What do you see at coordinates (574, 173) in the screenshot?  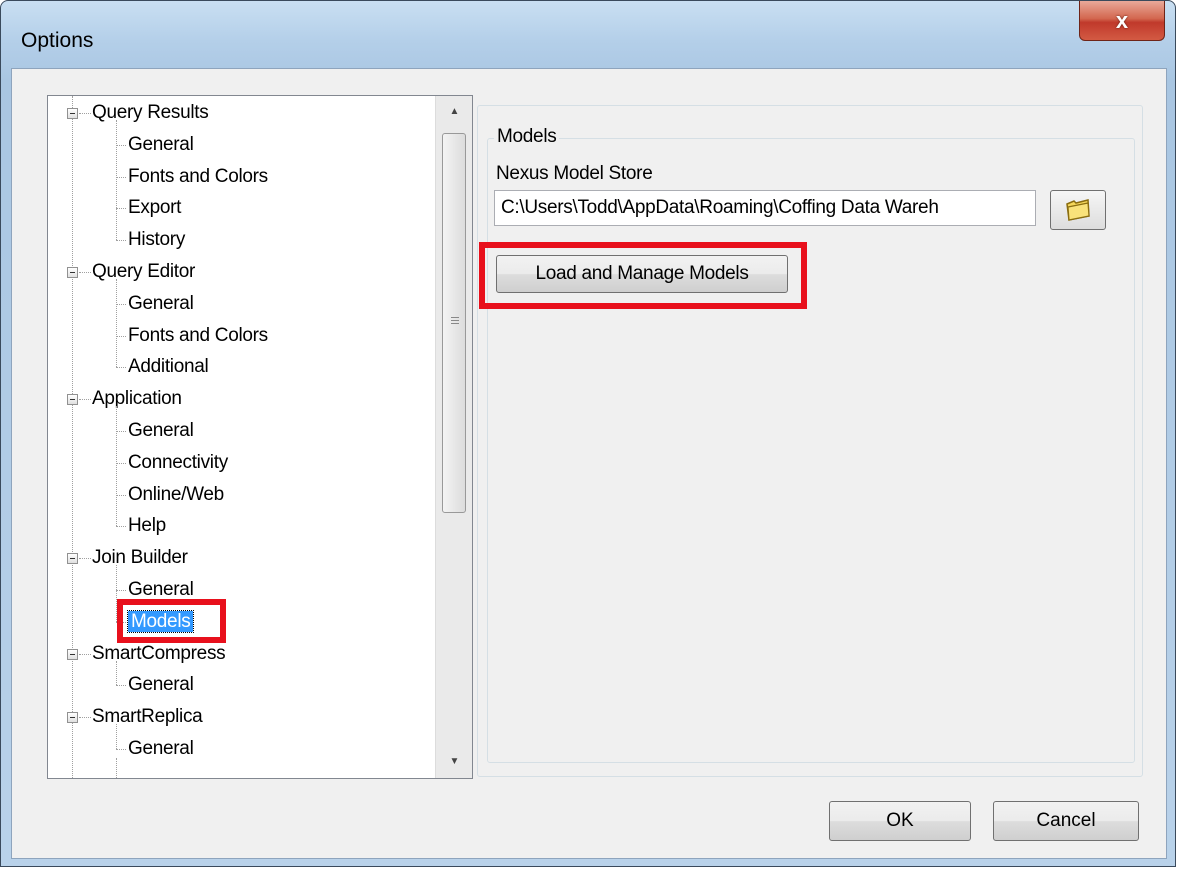 I see `model-store-label: Nexus Model Store` at bounding box center [574, 173].